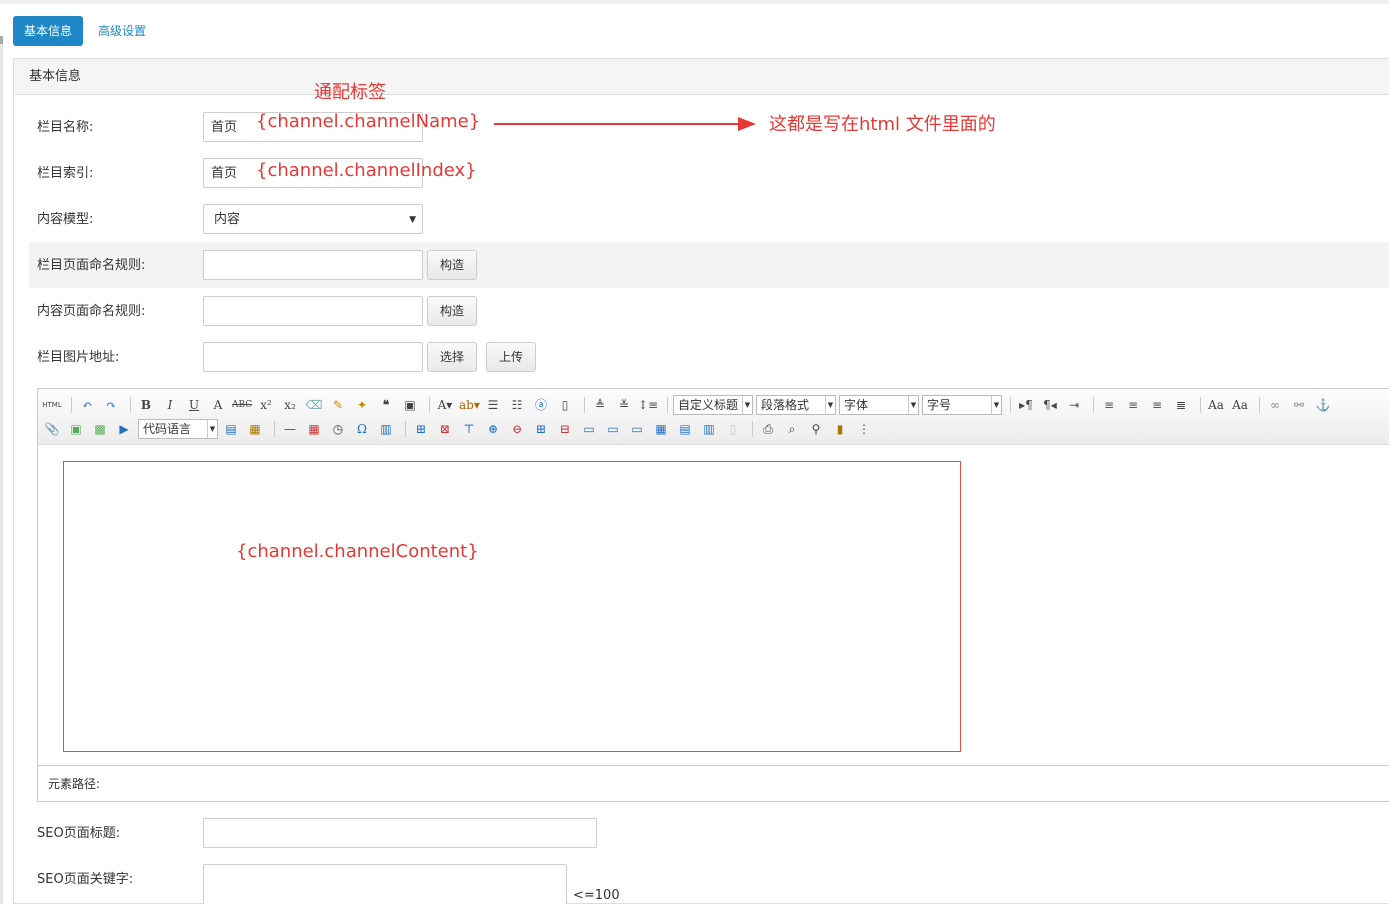 The width and height of the screenshot is (1389, 904). Describe the element at coordinates (962, 405) in the screenshot. I see `font-size-combo: 字号 ▼` at that location.